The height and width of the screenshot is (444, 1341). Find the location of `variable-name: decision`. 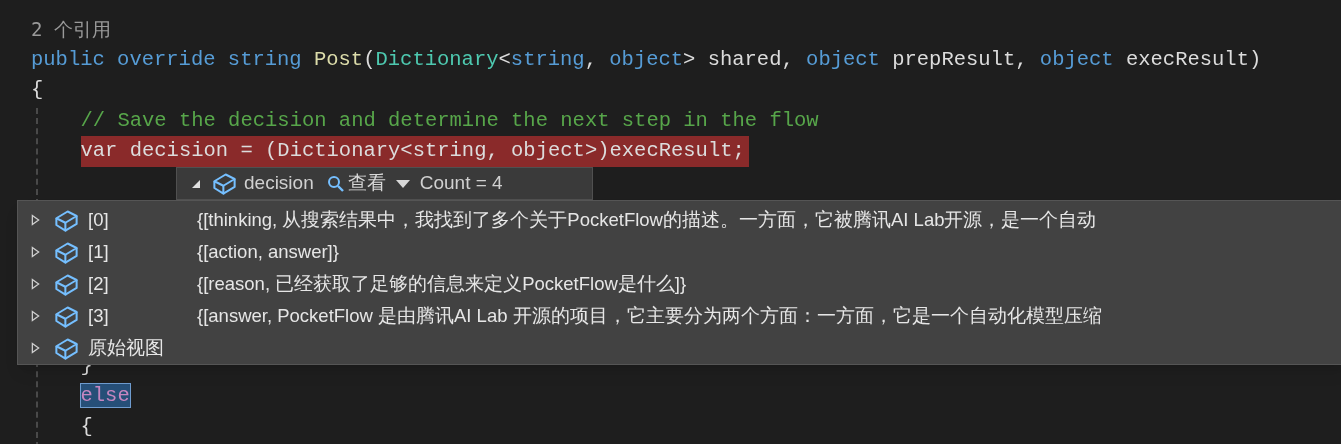

variable-name: decision is located at coordinates (279, 183).